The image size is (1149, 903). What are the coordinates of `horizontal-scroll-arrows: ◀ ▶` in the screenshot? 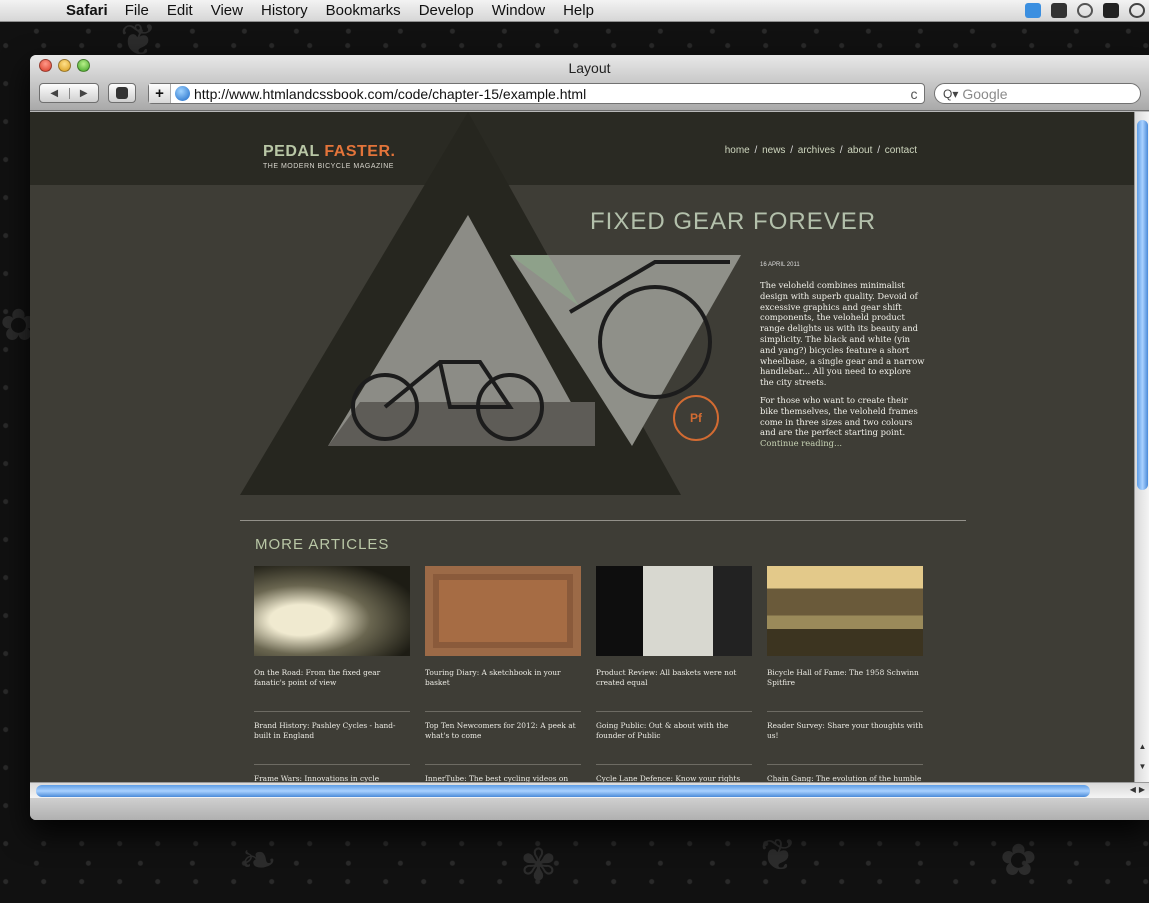 It's located at (1137, 789).